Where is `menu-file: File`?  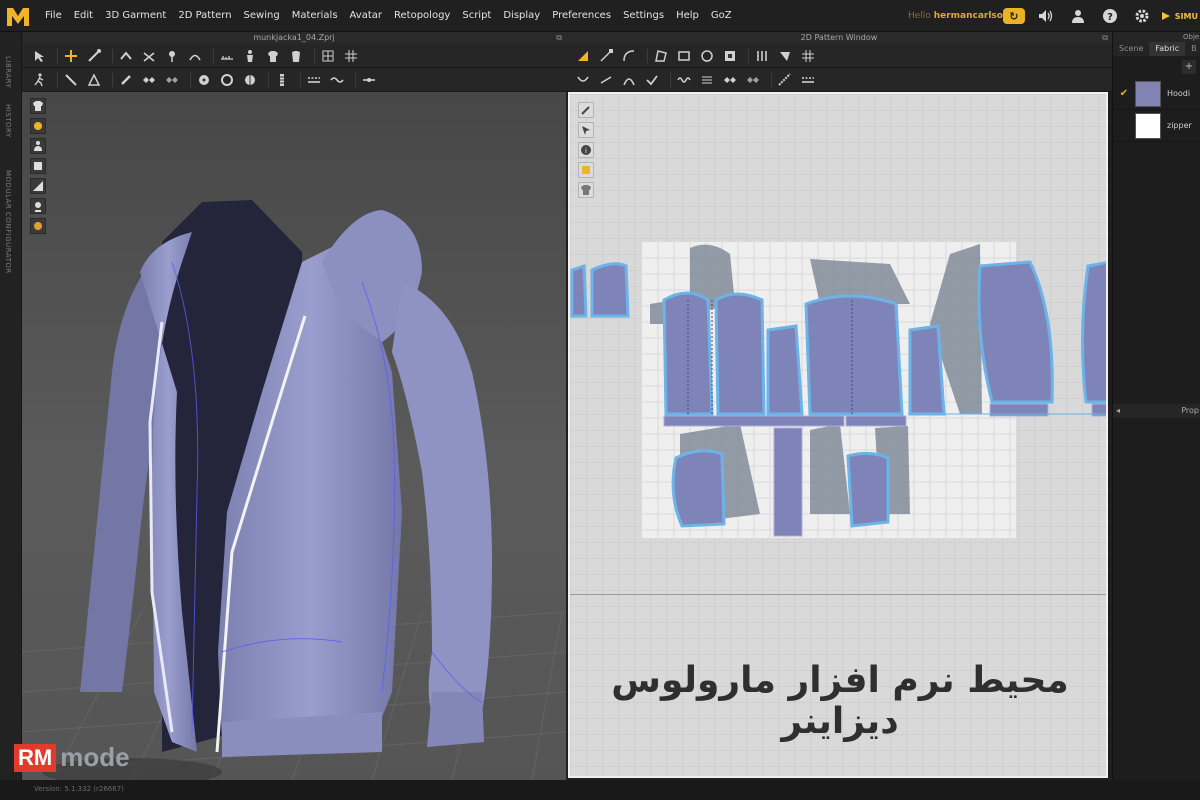
menu-file: File is located at coordinates (53, 15).